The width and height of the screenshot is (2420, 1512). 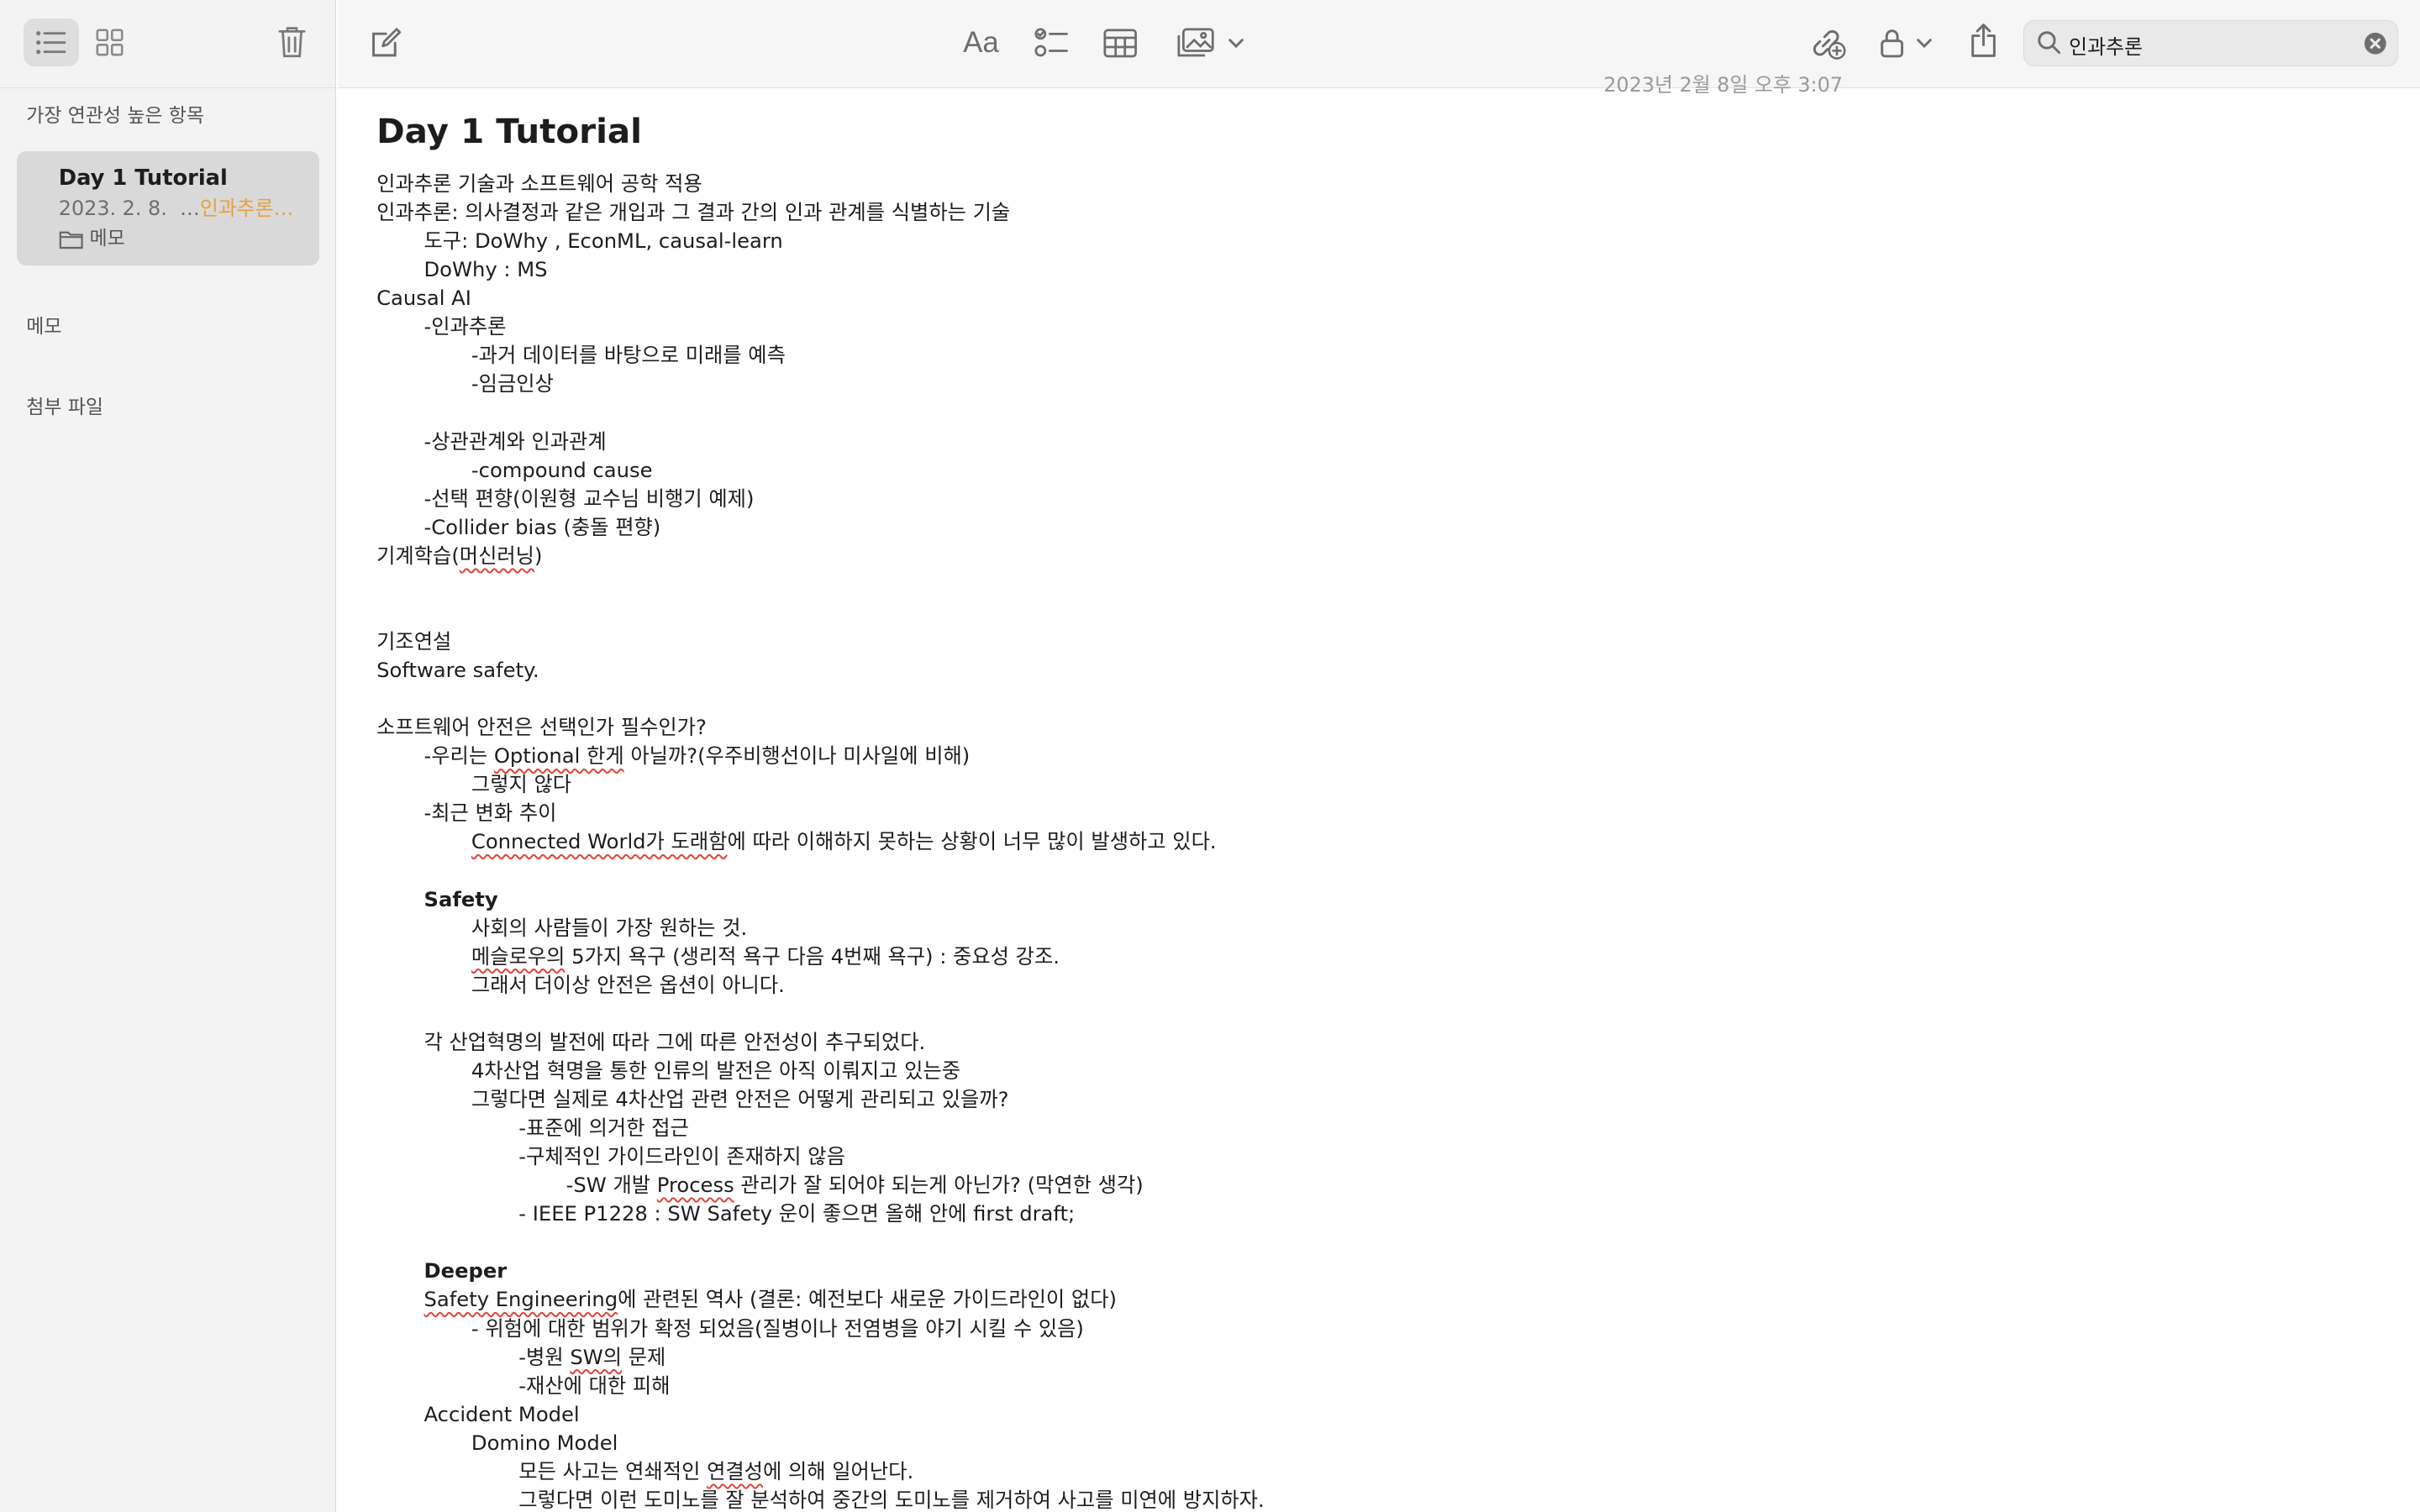 I want to click on main-toolbar: 2023년 2월 8일 오후 3:07 Aa 인과추론, so click(x=1379, y=48).